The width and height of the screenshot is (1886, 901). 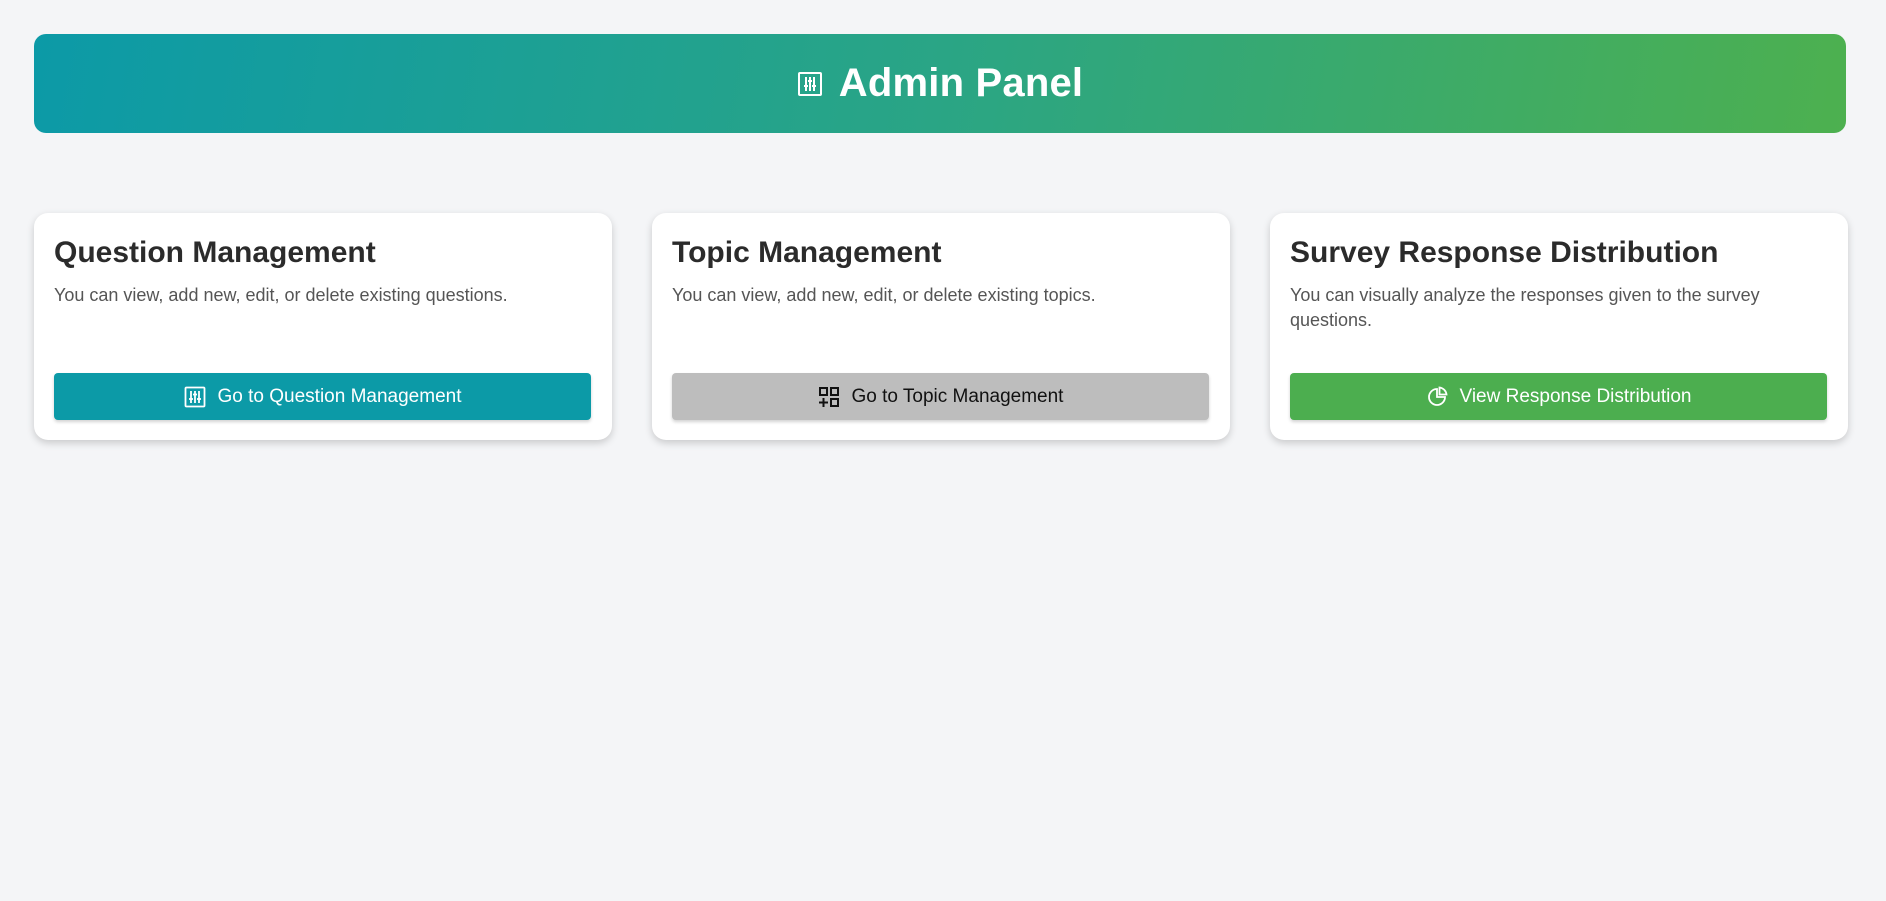 I want to click on page-header: Admin Panel, so click(x=940, y=83).